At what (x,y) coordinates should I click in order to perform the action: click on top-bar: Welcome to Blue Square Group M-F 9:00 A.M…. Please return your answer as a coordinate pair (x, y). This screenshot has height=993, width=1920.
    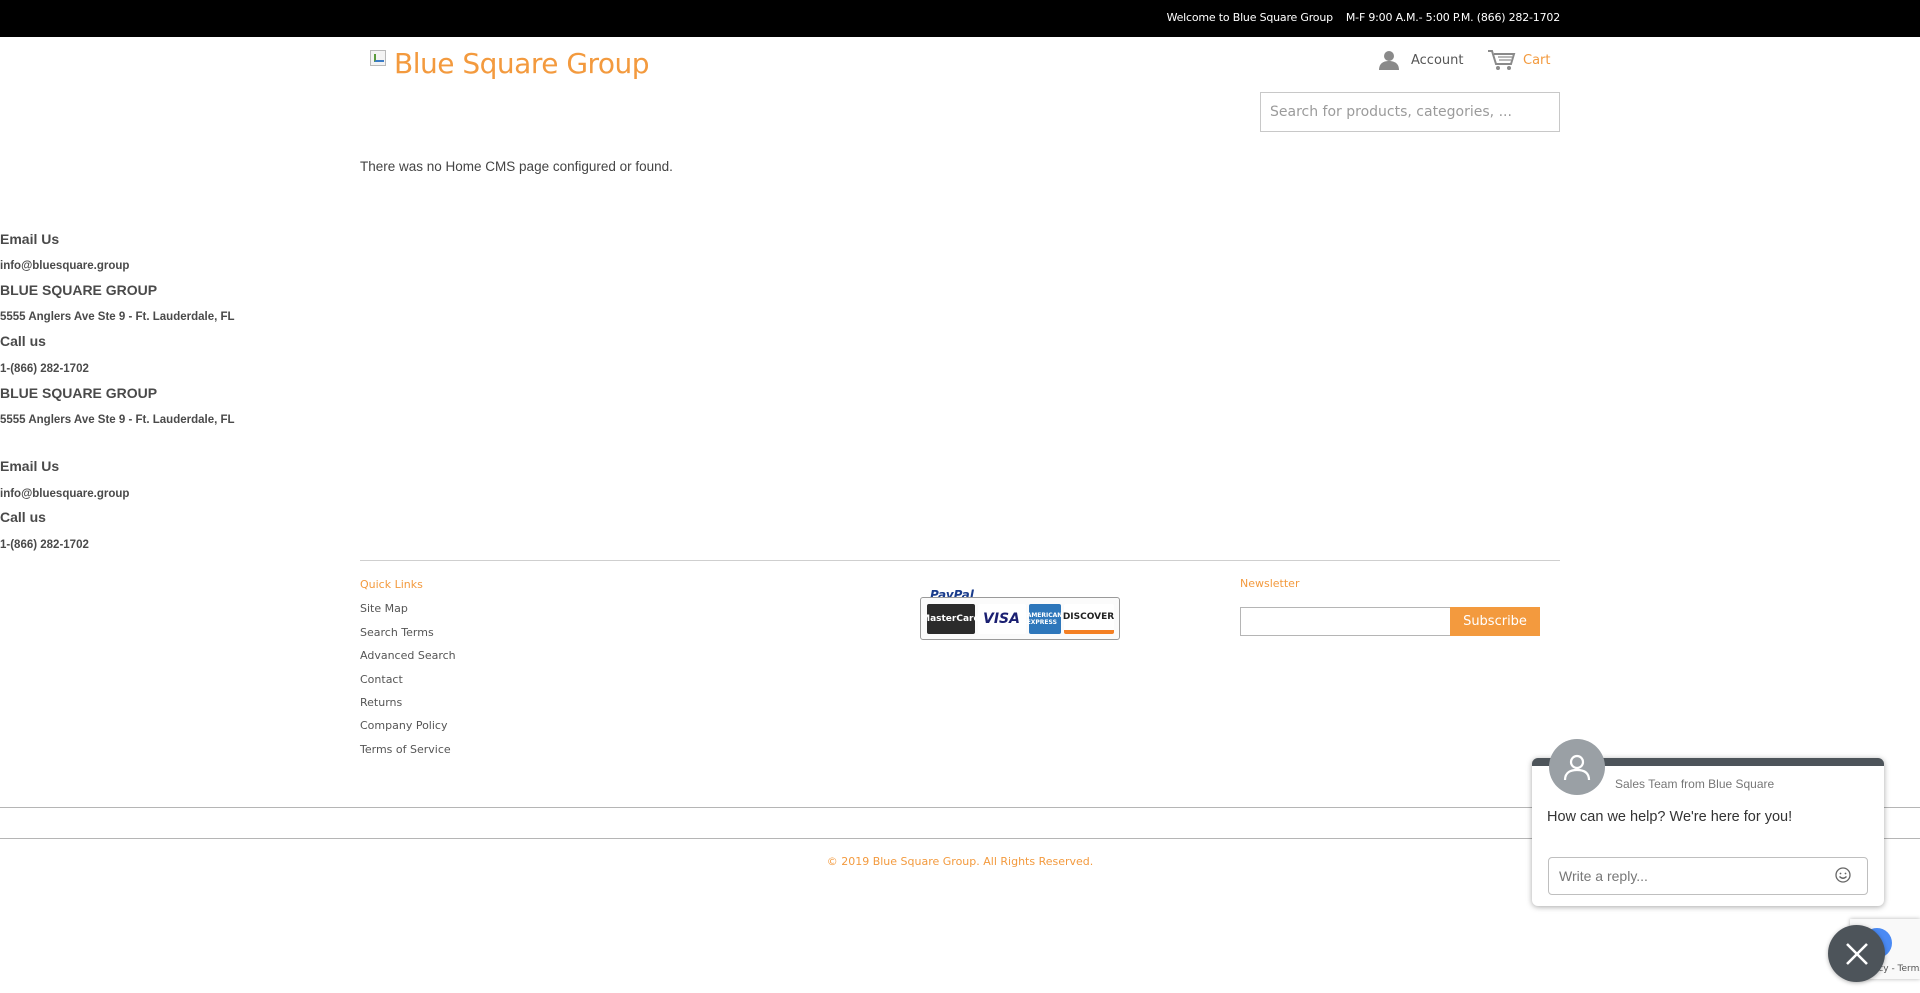
    Looking at the image, I should click on (960, 18).